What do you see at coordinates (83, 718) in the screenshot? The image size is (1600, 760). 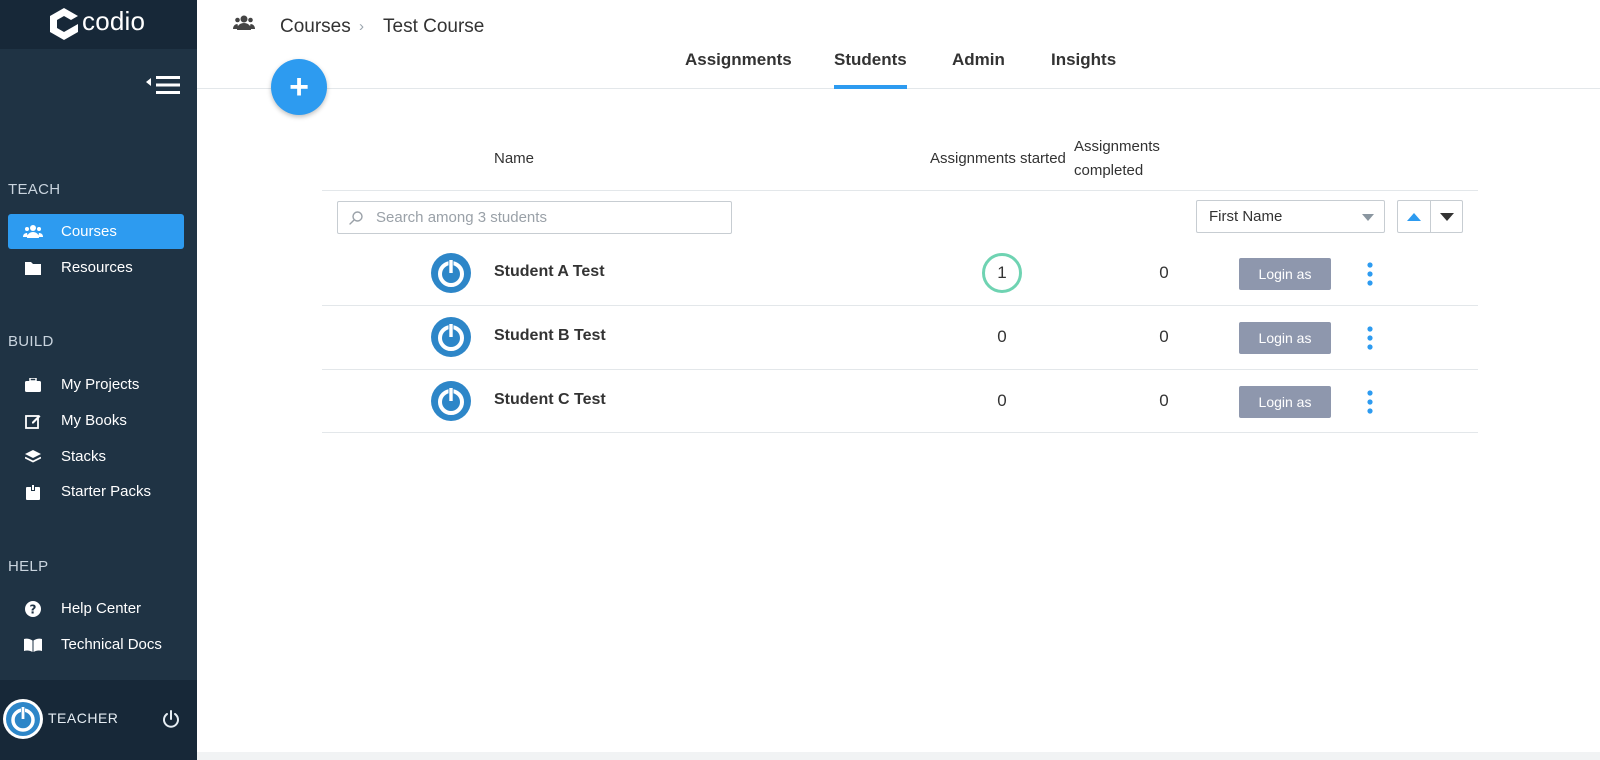 I see `user-role-label: TEACHER` at bounding box center [83, 718].